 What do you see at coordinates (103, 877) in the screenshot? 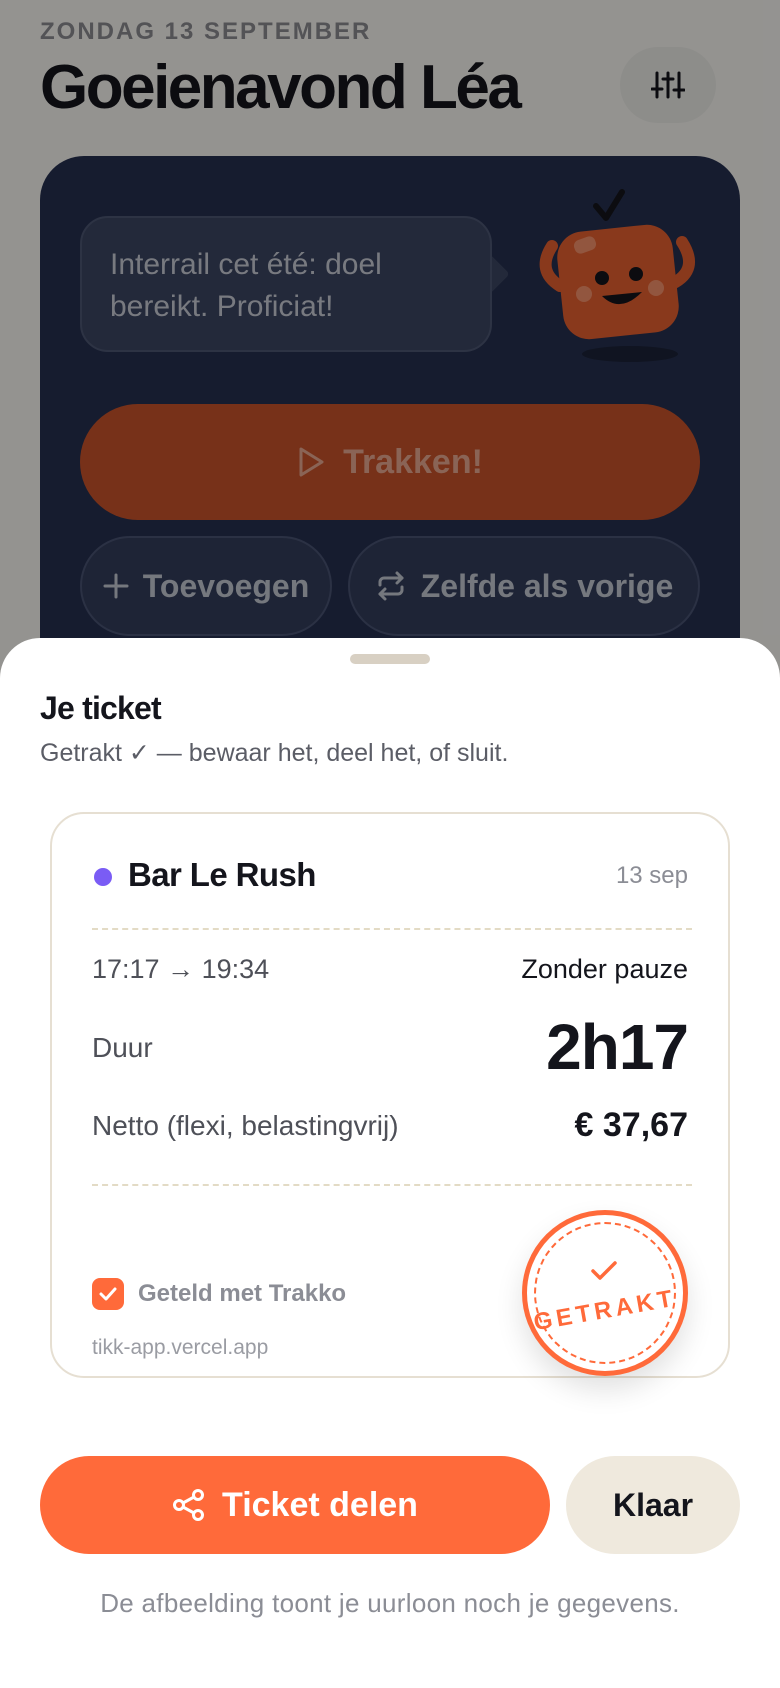
I see `venue-color-dot` at bounding box center [103, 877].